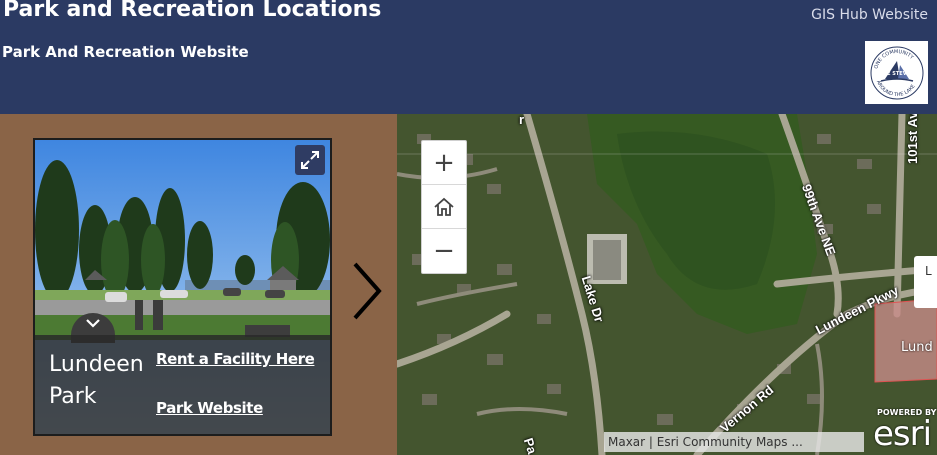  Describe the element at coordinates (367, 291) in the screenshot. I see `chevron-right-icon` at that location.